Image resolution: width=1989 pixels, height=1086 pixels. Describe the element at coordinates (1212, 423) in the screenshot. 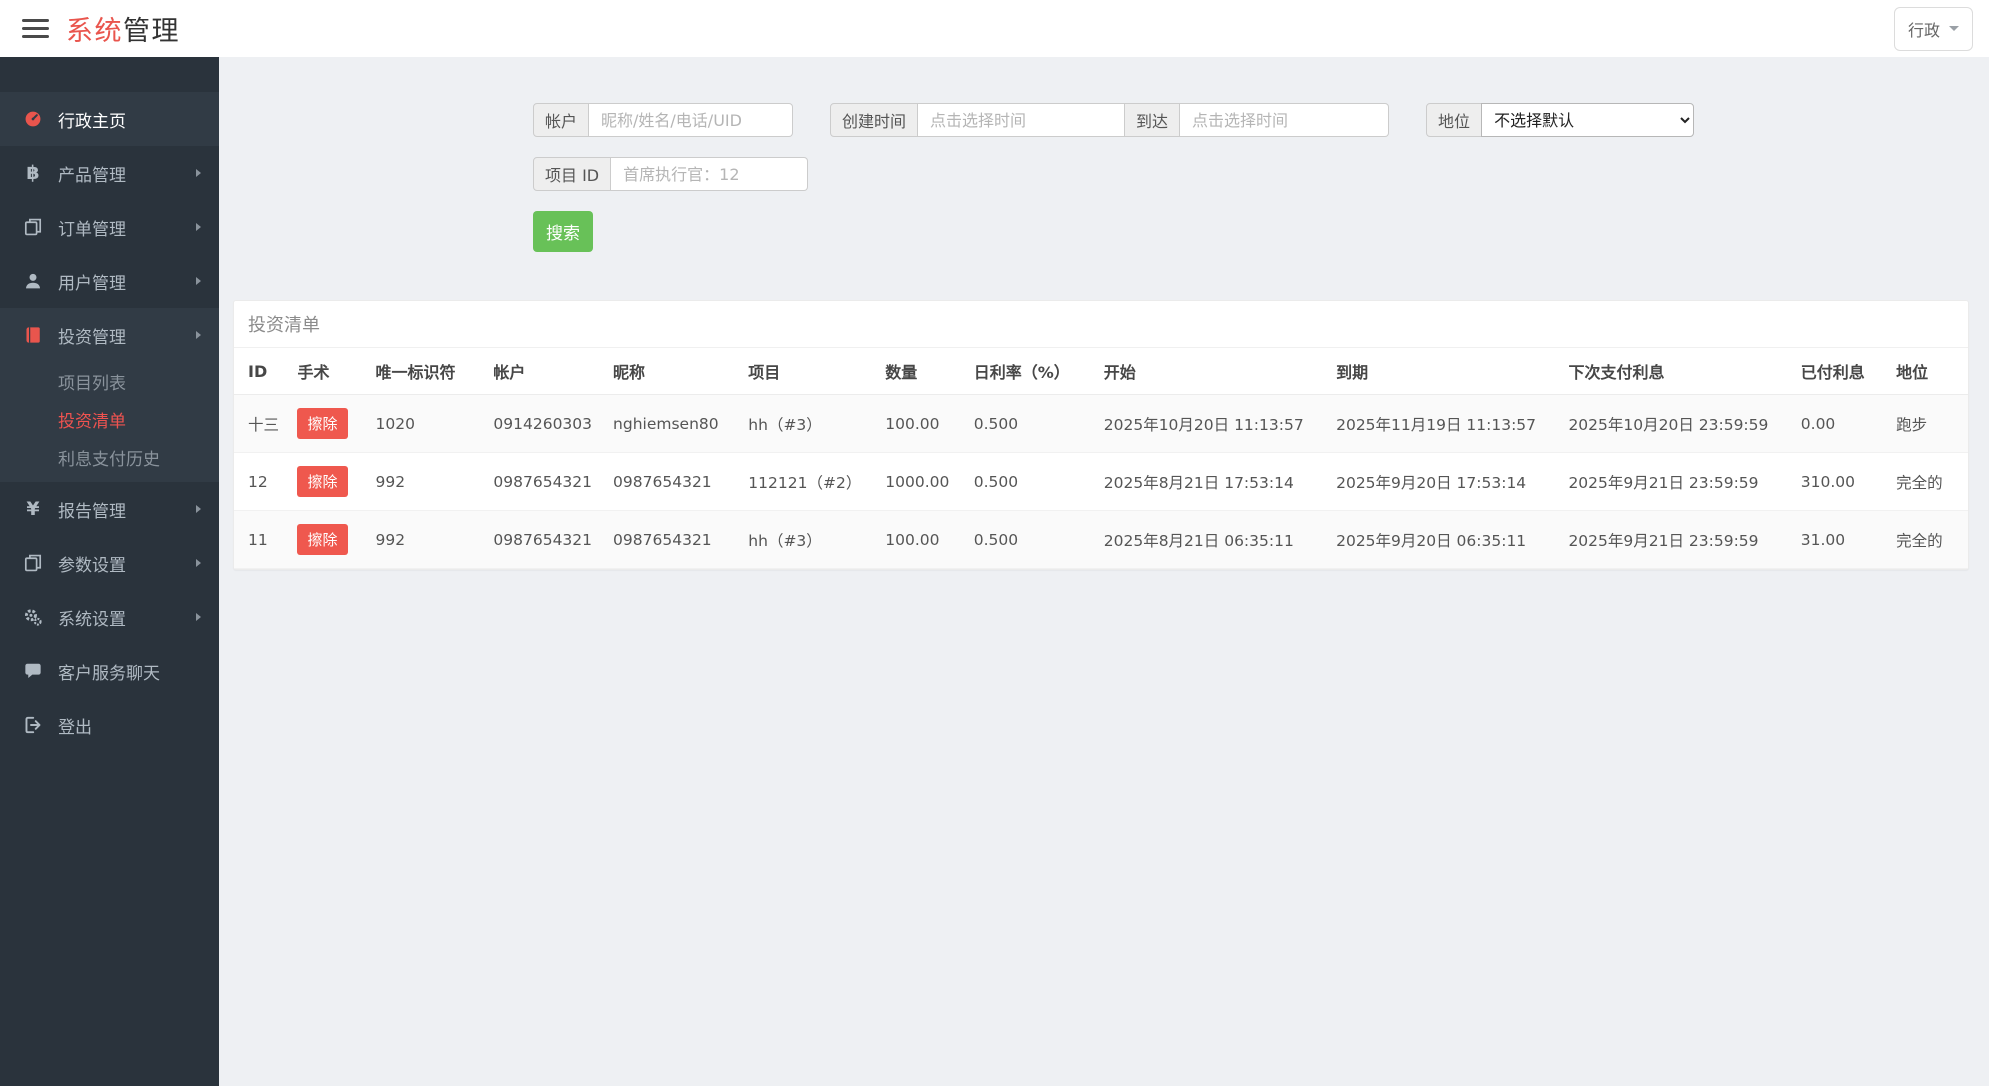

I see `cell-start: 2025年10月20日 11:13:57` at that location.